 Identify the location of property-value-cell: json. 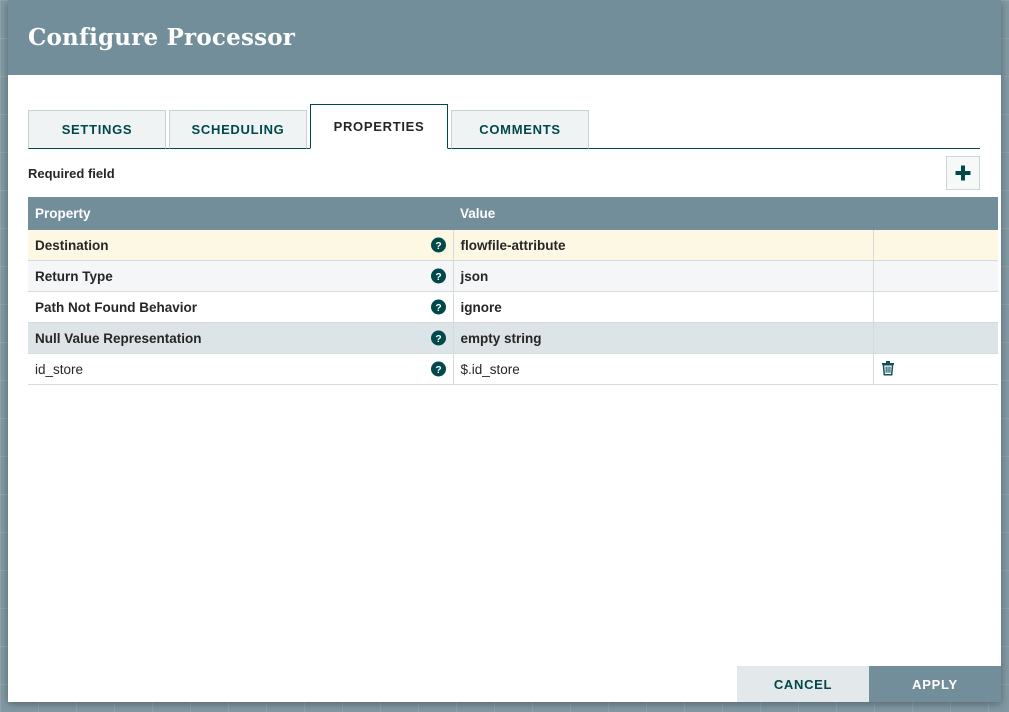
(663, 276).